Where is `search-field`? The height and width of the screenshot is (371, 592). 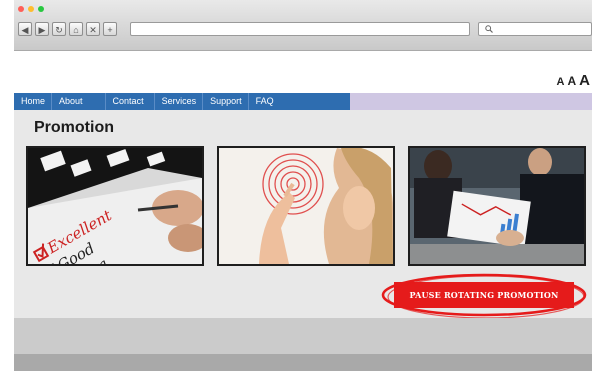
search-field is located at coordinates (535, 29).